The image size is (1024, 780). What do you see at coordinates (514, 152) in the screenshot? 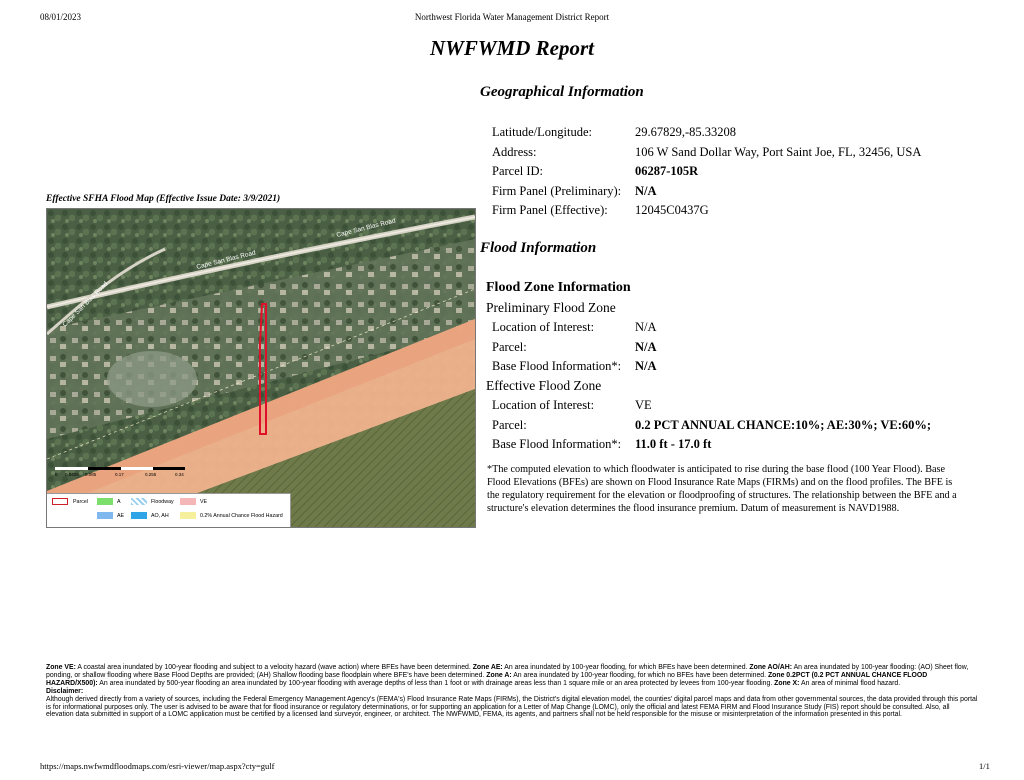
I see `geo-label-address: Address:` at bounding box center [514, 152].